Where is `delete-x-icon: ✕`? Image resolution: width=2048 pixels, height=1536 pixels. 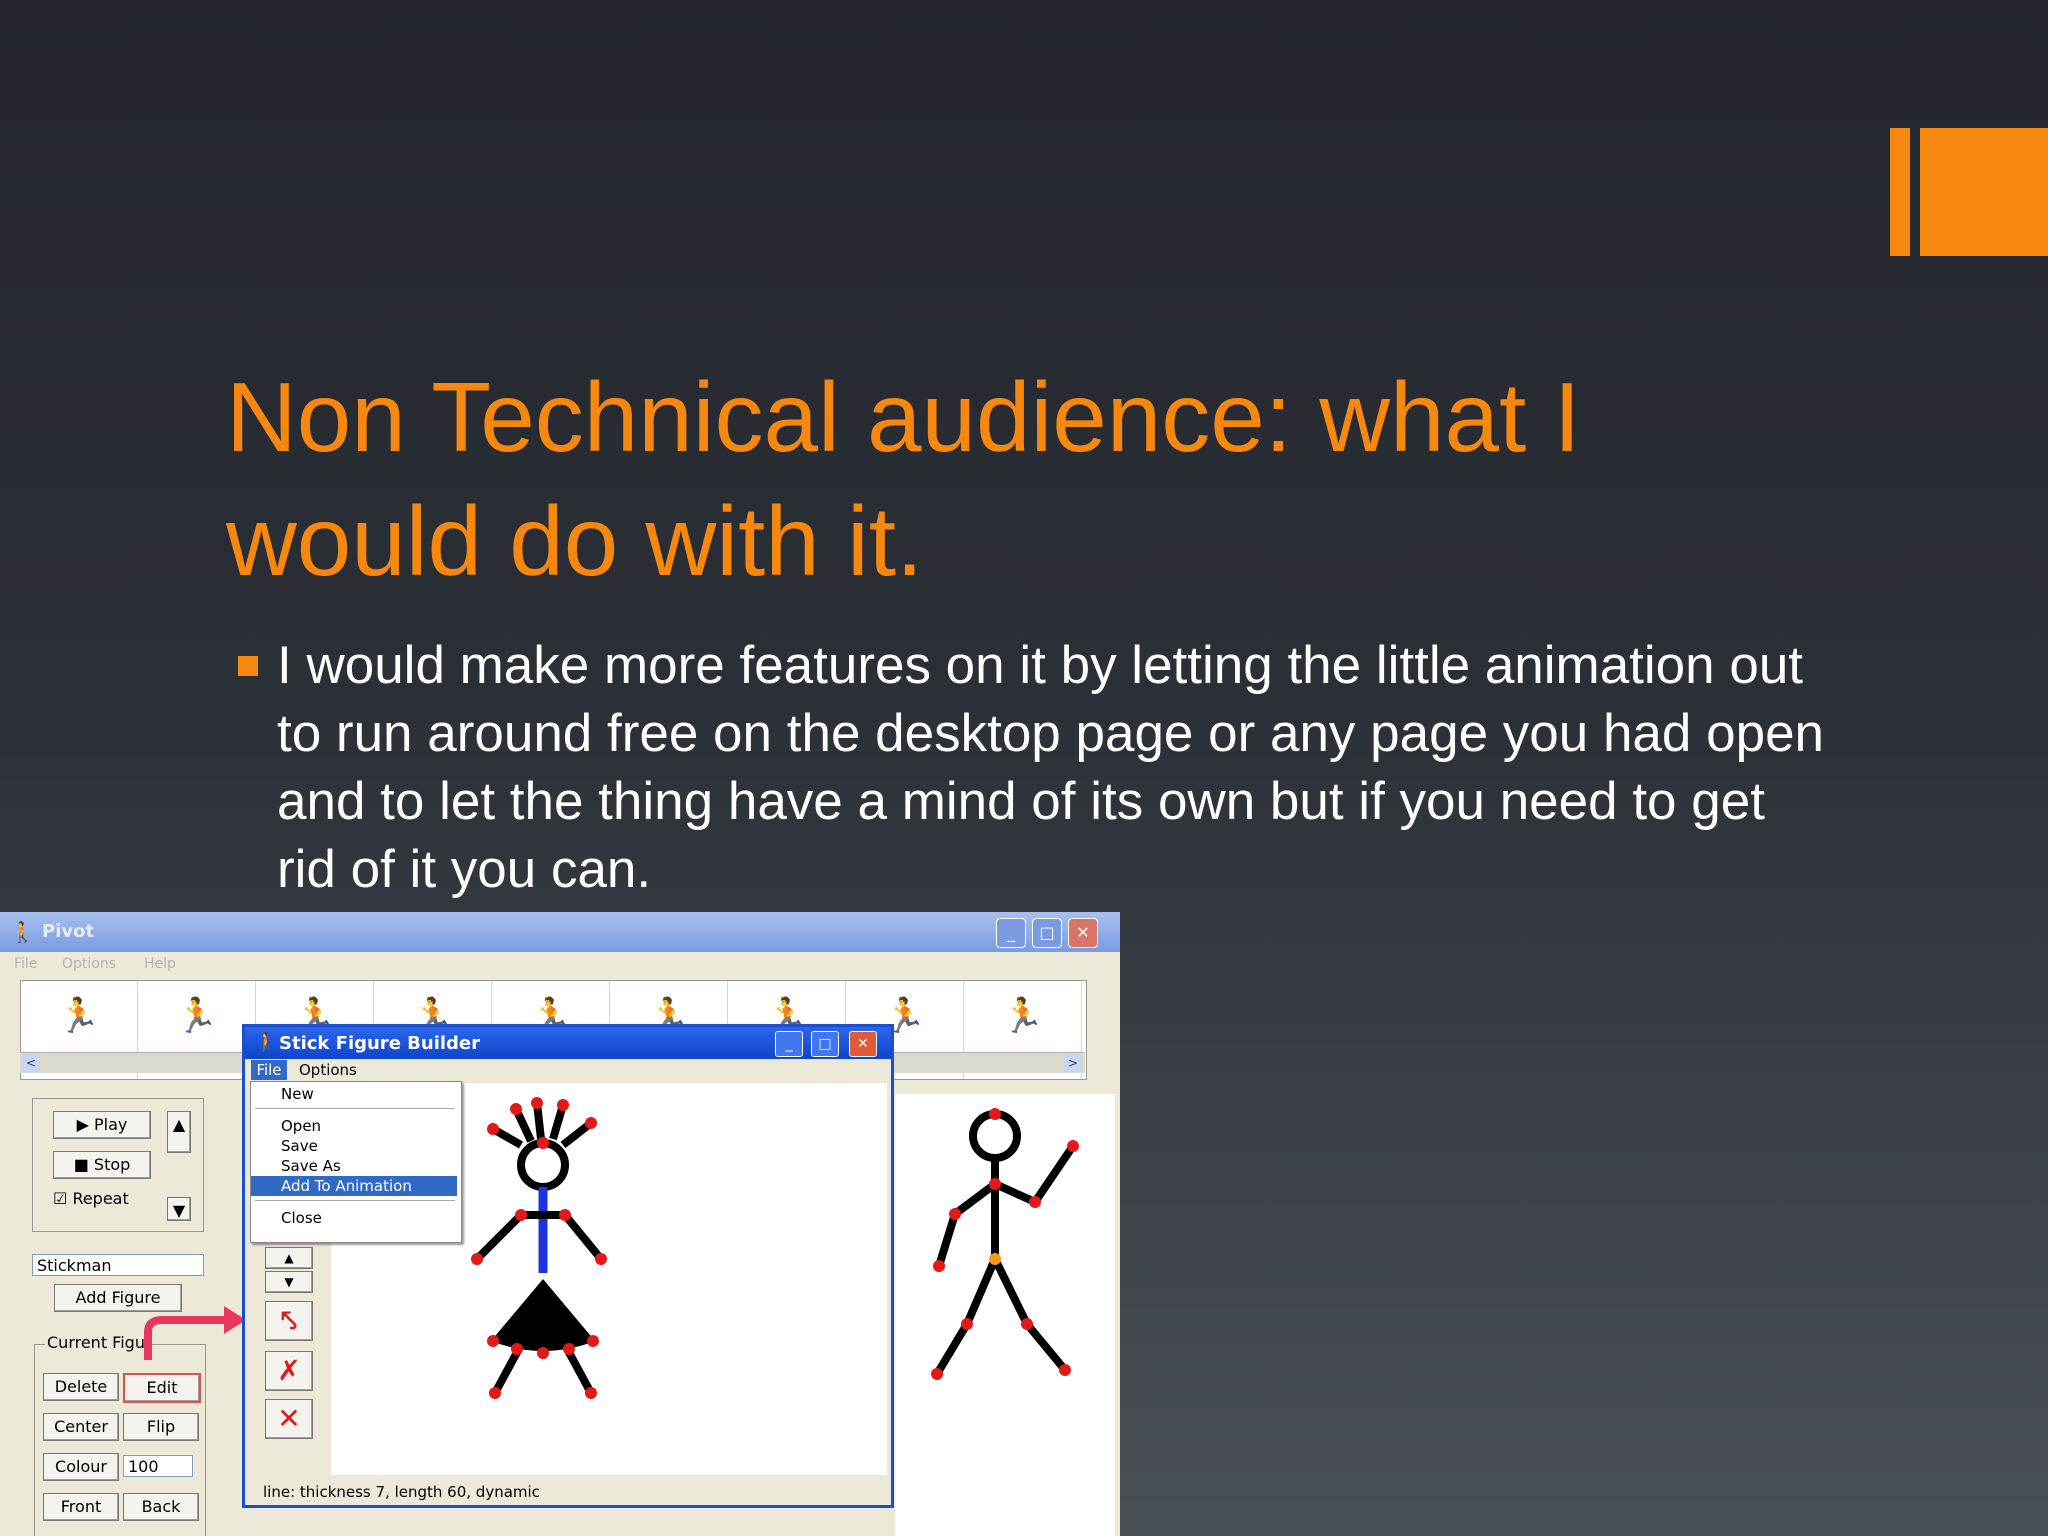 delete-x-icon: ✕ is located at coordinates (289, 1419).